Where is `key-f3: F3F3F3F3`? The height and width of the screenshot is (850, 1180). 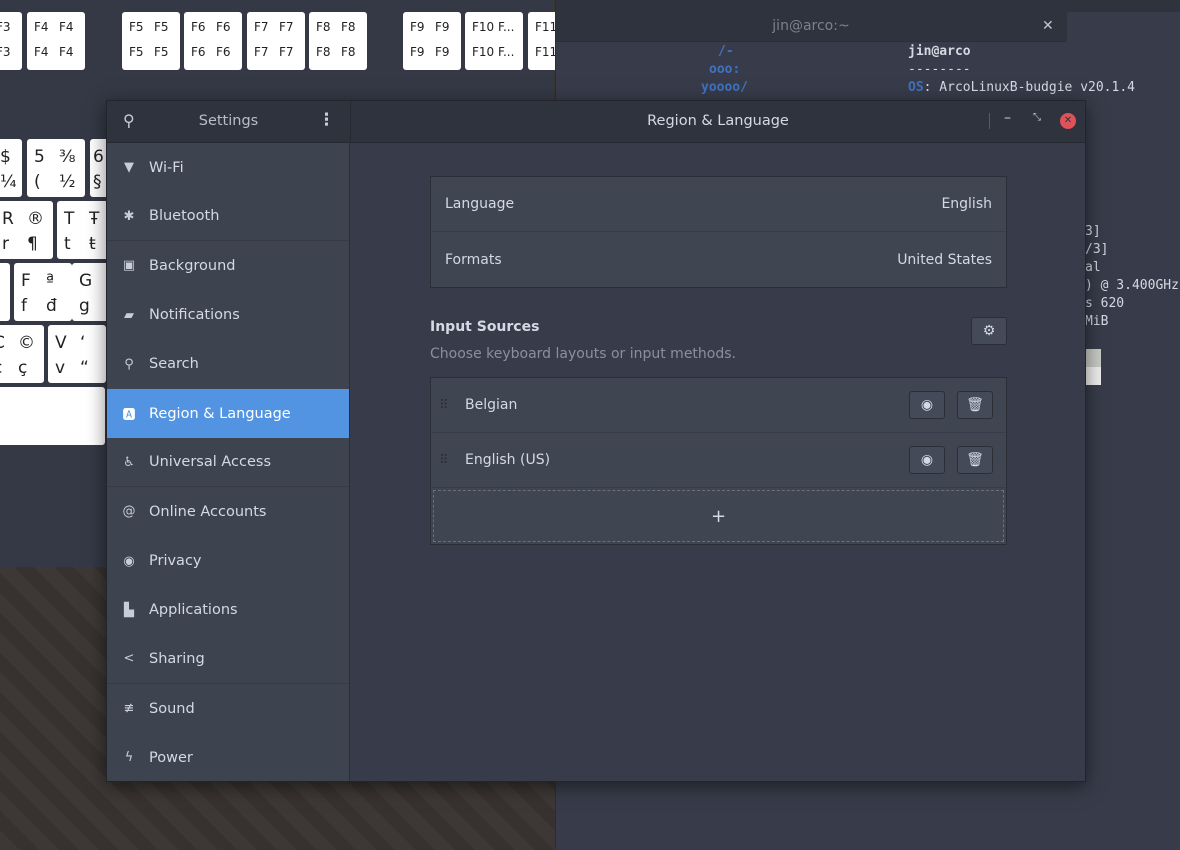 key-f3: F3F3F3F3 is located at coordinates (11, 41).